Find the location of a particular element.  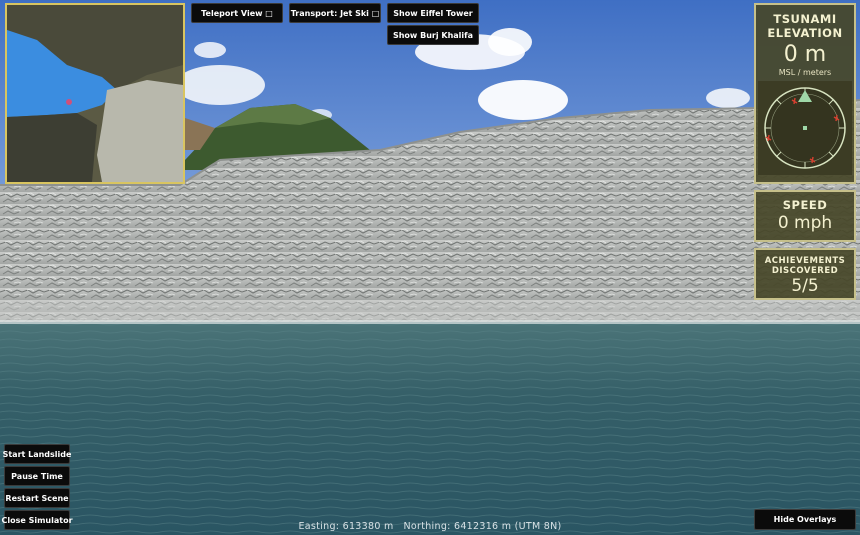

minimap-terrain is located at coordinates (95, 93).